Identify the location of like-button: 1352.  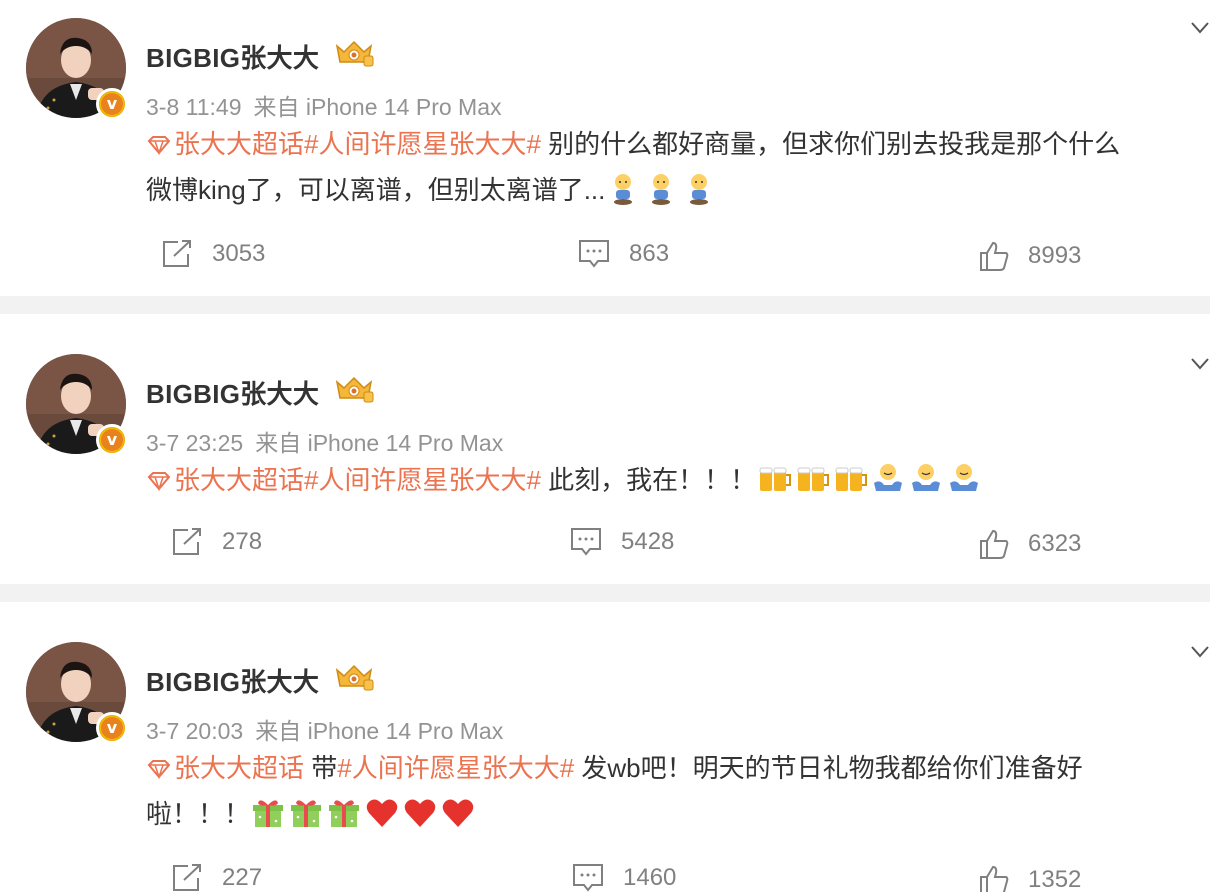
(1029, 878).